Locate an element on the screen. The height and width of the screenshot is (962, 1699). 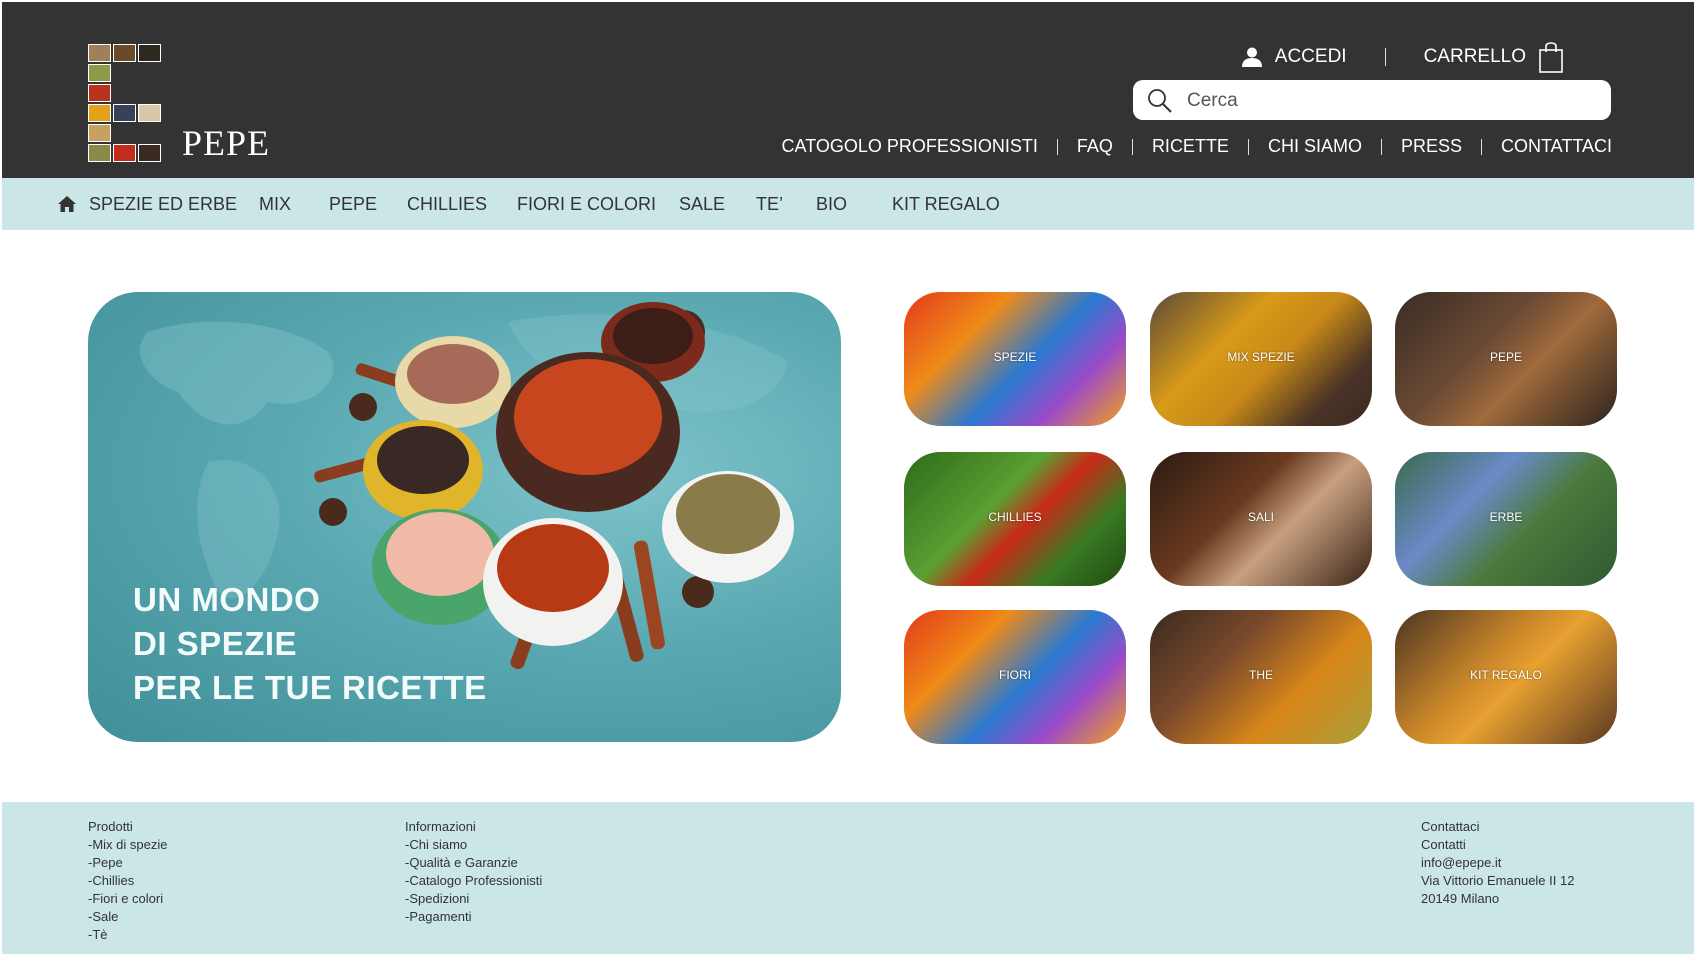
nav-ricette: RICETTE is located at coordinates (1190, 146).